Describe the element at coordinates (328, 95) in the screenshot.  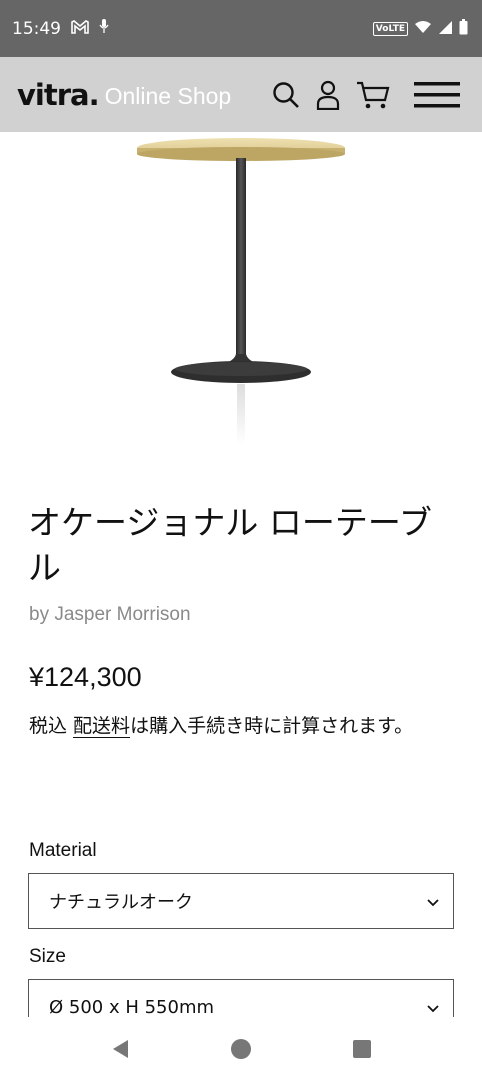
I see `account-icon` at that location.